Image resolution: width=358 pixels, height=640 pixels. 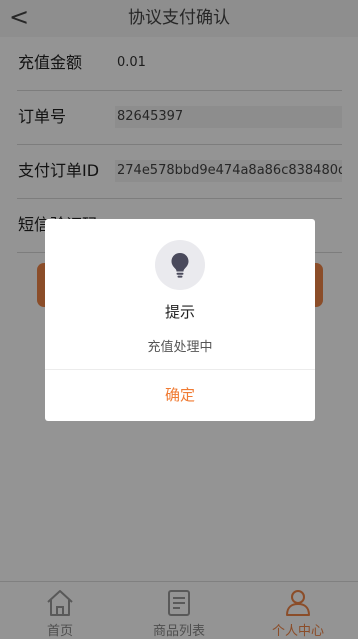 I want to click on lightbulb-icon, so click(x=180, y=265).